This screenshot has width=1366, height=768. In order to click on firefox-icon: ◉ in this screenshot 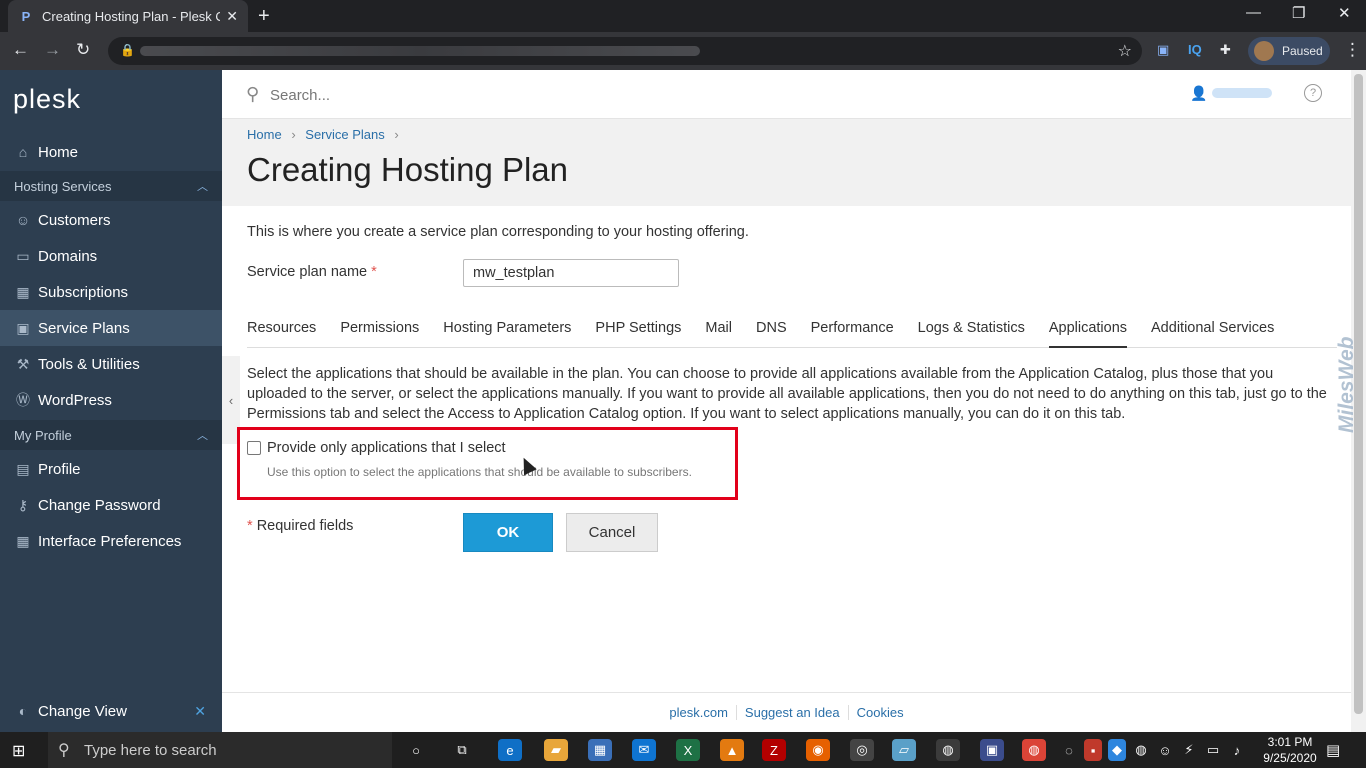, I will do `click(818, 750)`.